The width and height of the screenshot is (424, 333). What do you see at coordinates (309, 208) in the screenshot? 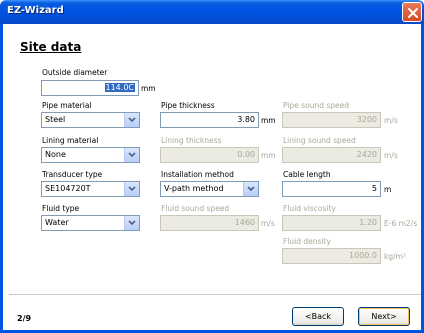
I see `fluid-viscosity-label: Fluid viscosity` at bounding box center [309, 208].